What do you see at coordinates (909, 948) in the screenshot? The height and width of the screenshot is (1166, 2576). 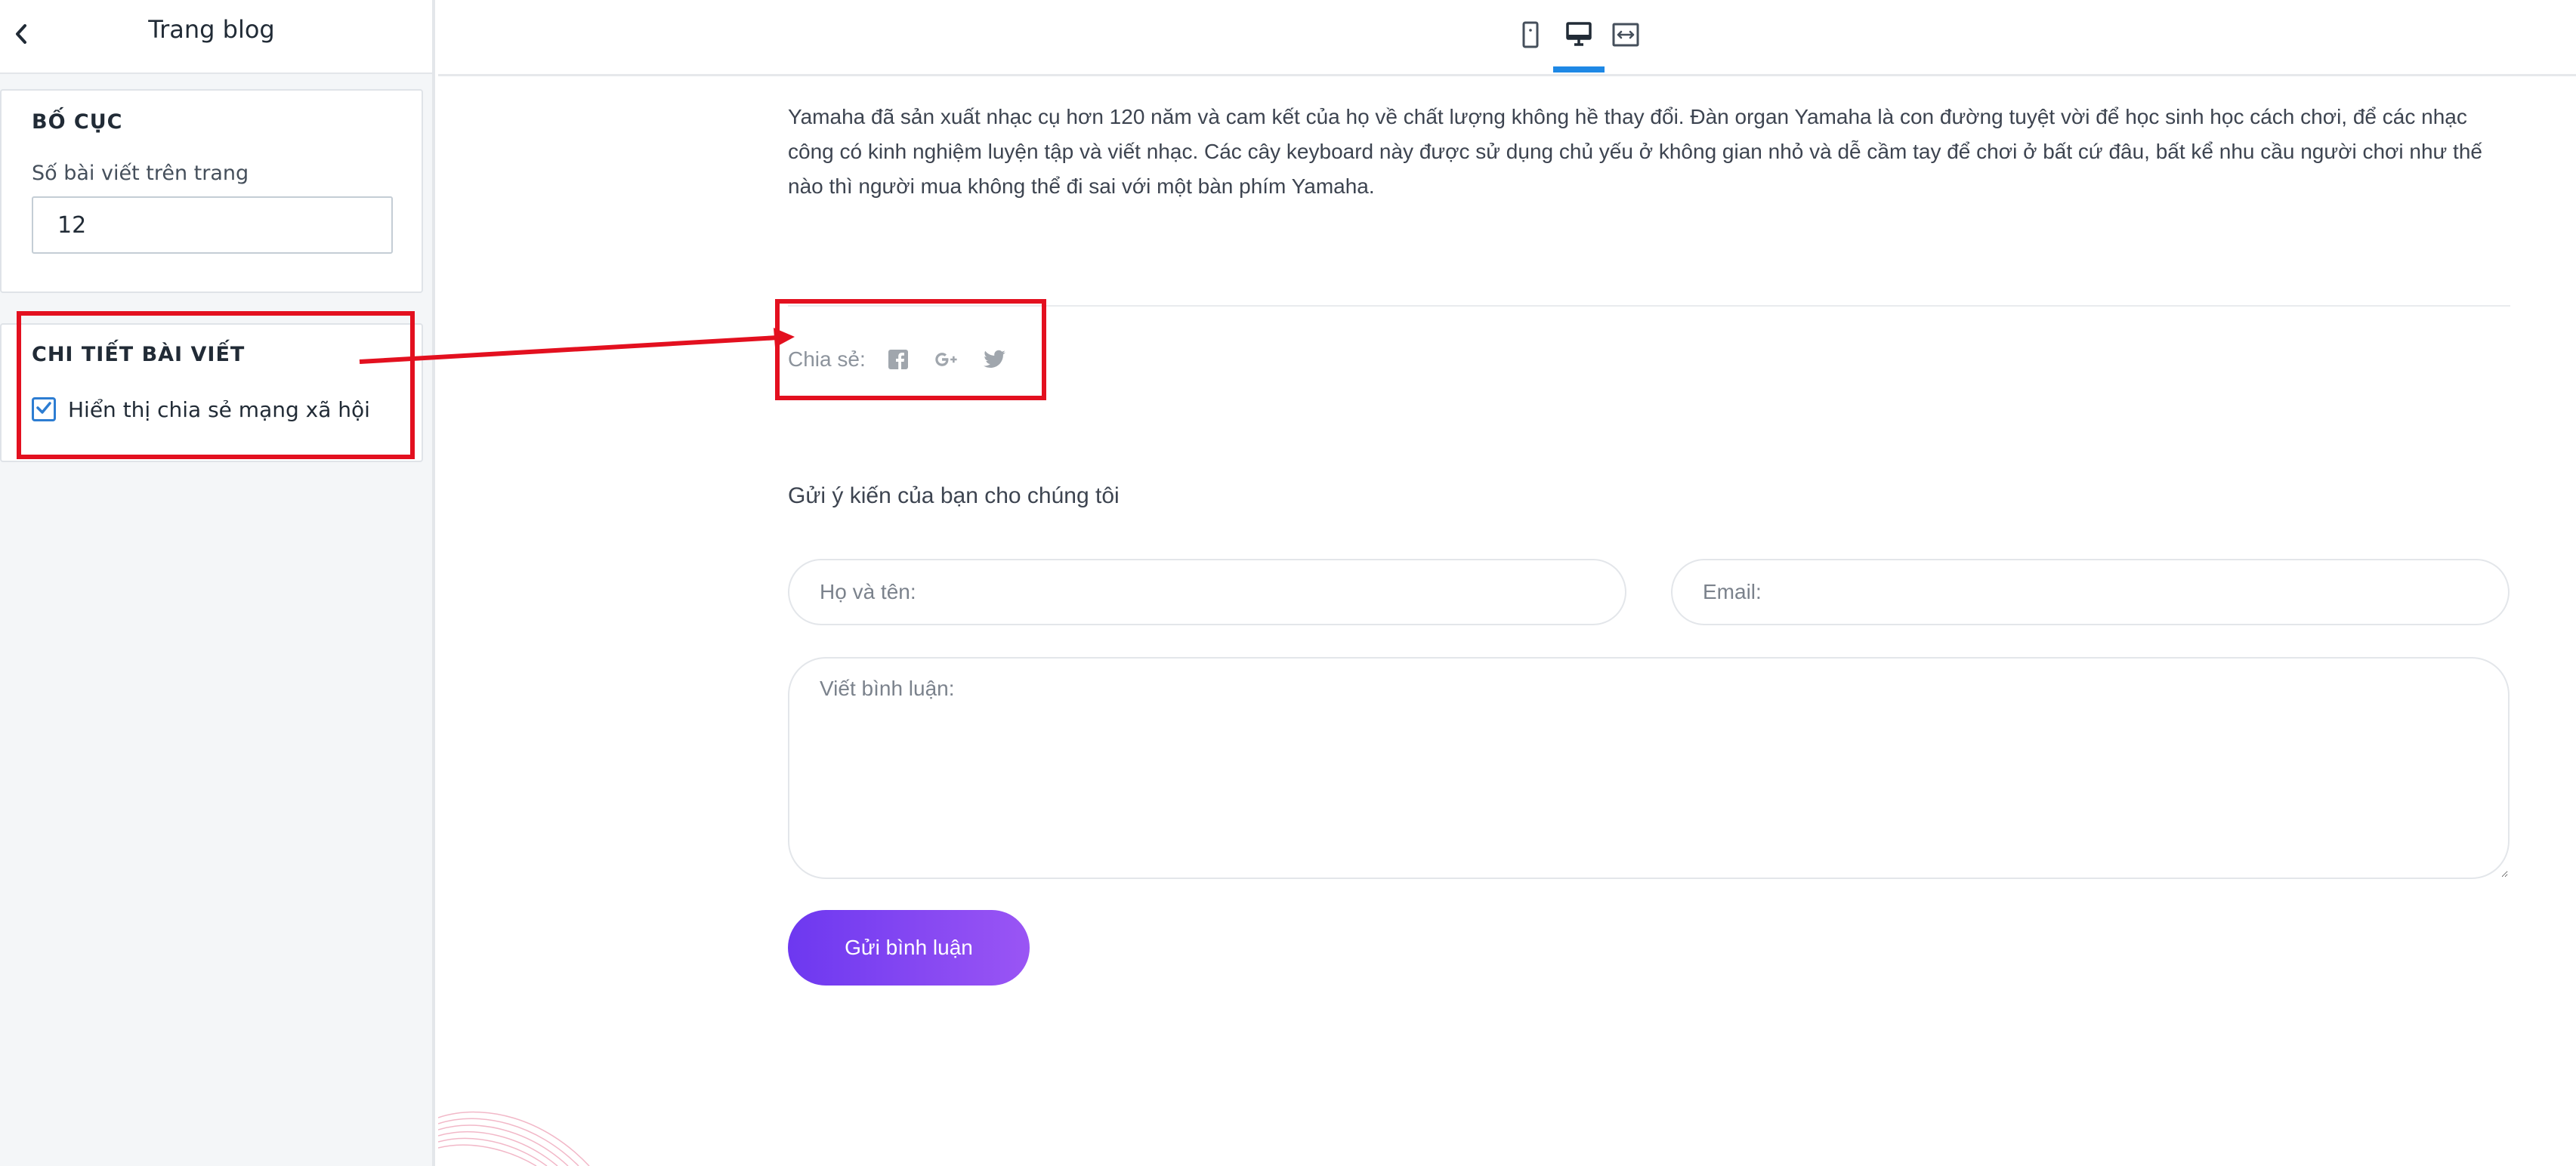 I see `submit-comment-button: Gửi bình luận` at bounding box center [909, 948].